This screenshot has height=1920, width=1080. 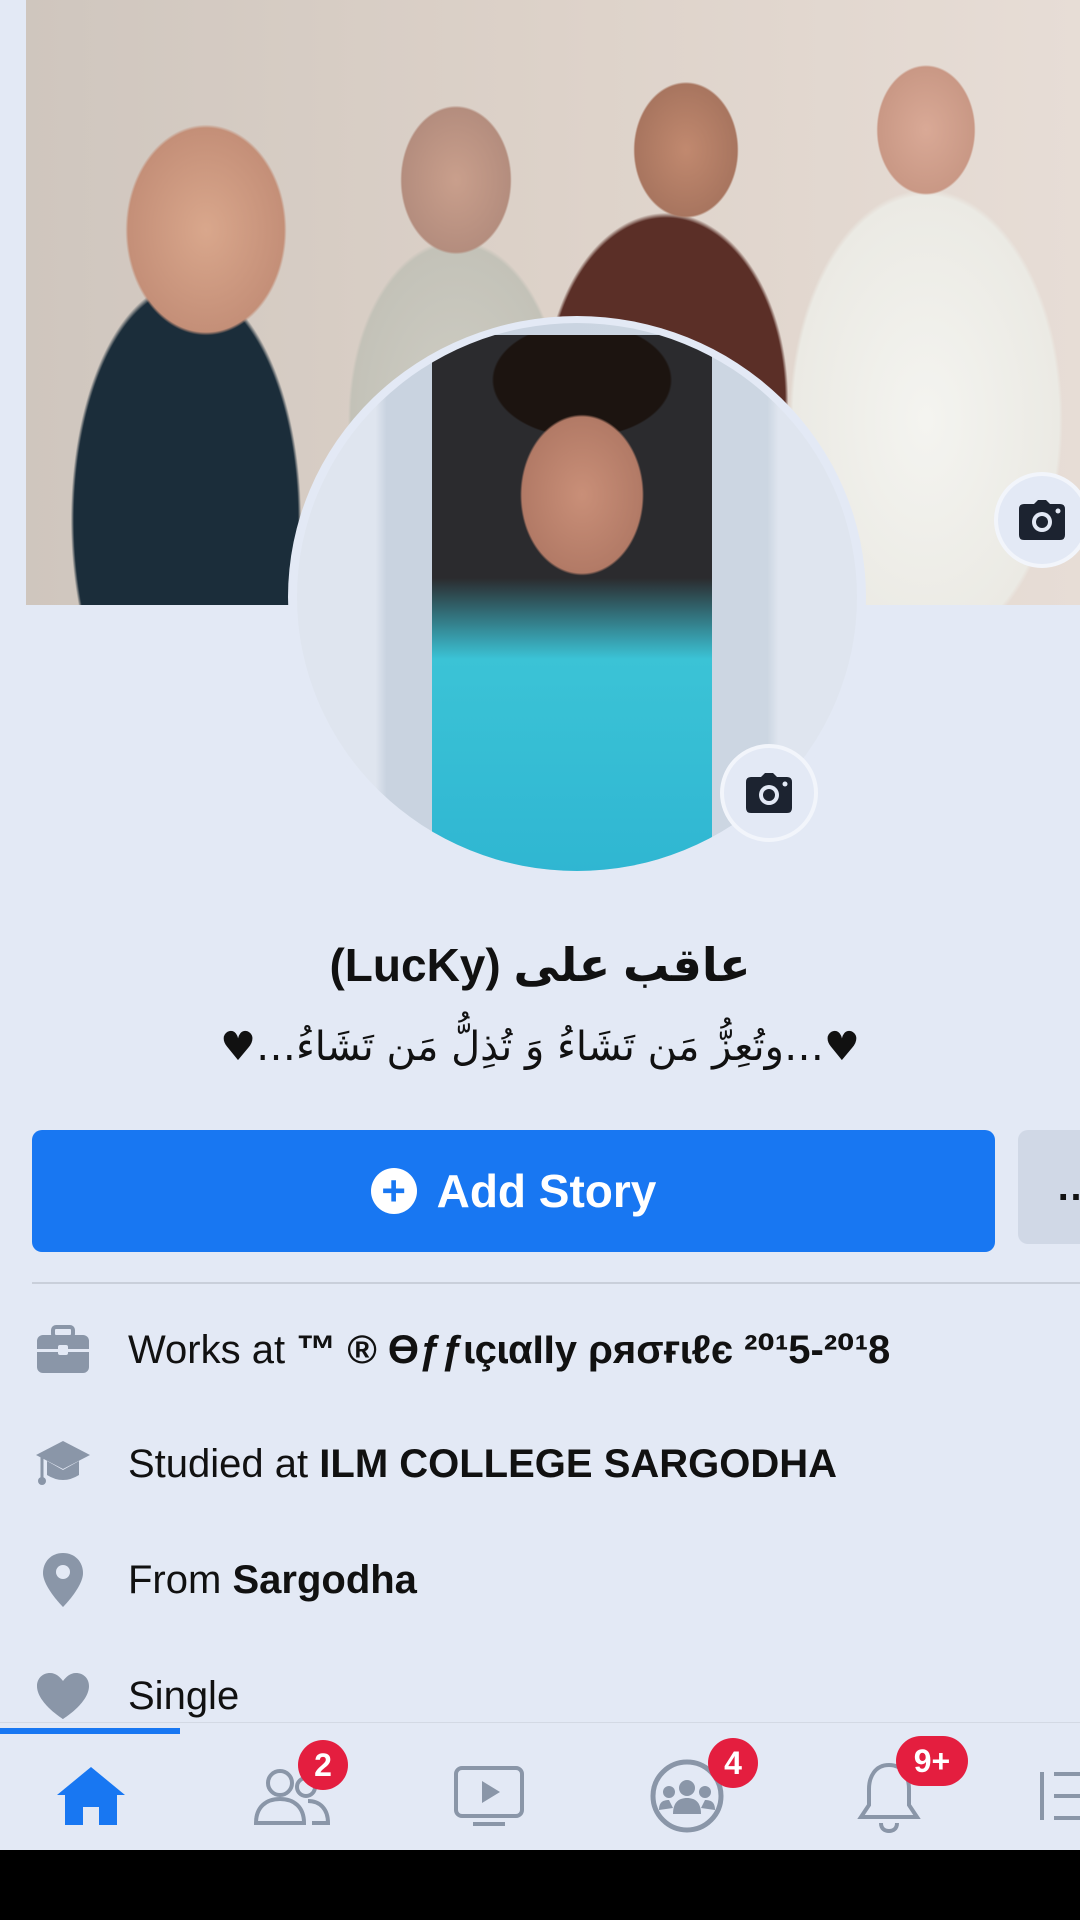 I want to click on tab-home, so click(x=91, y=1796).